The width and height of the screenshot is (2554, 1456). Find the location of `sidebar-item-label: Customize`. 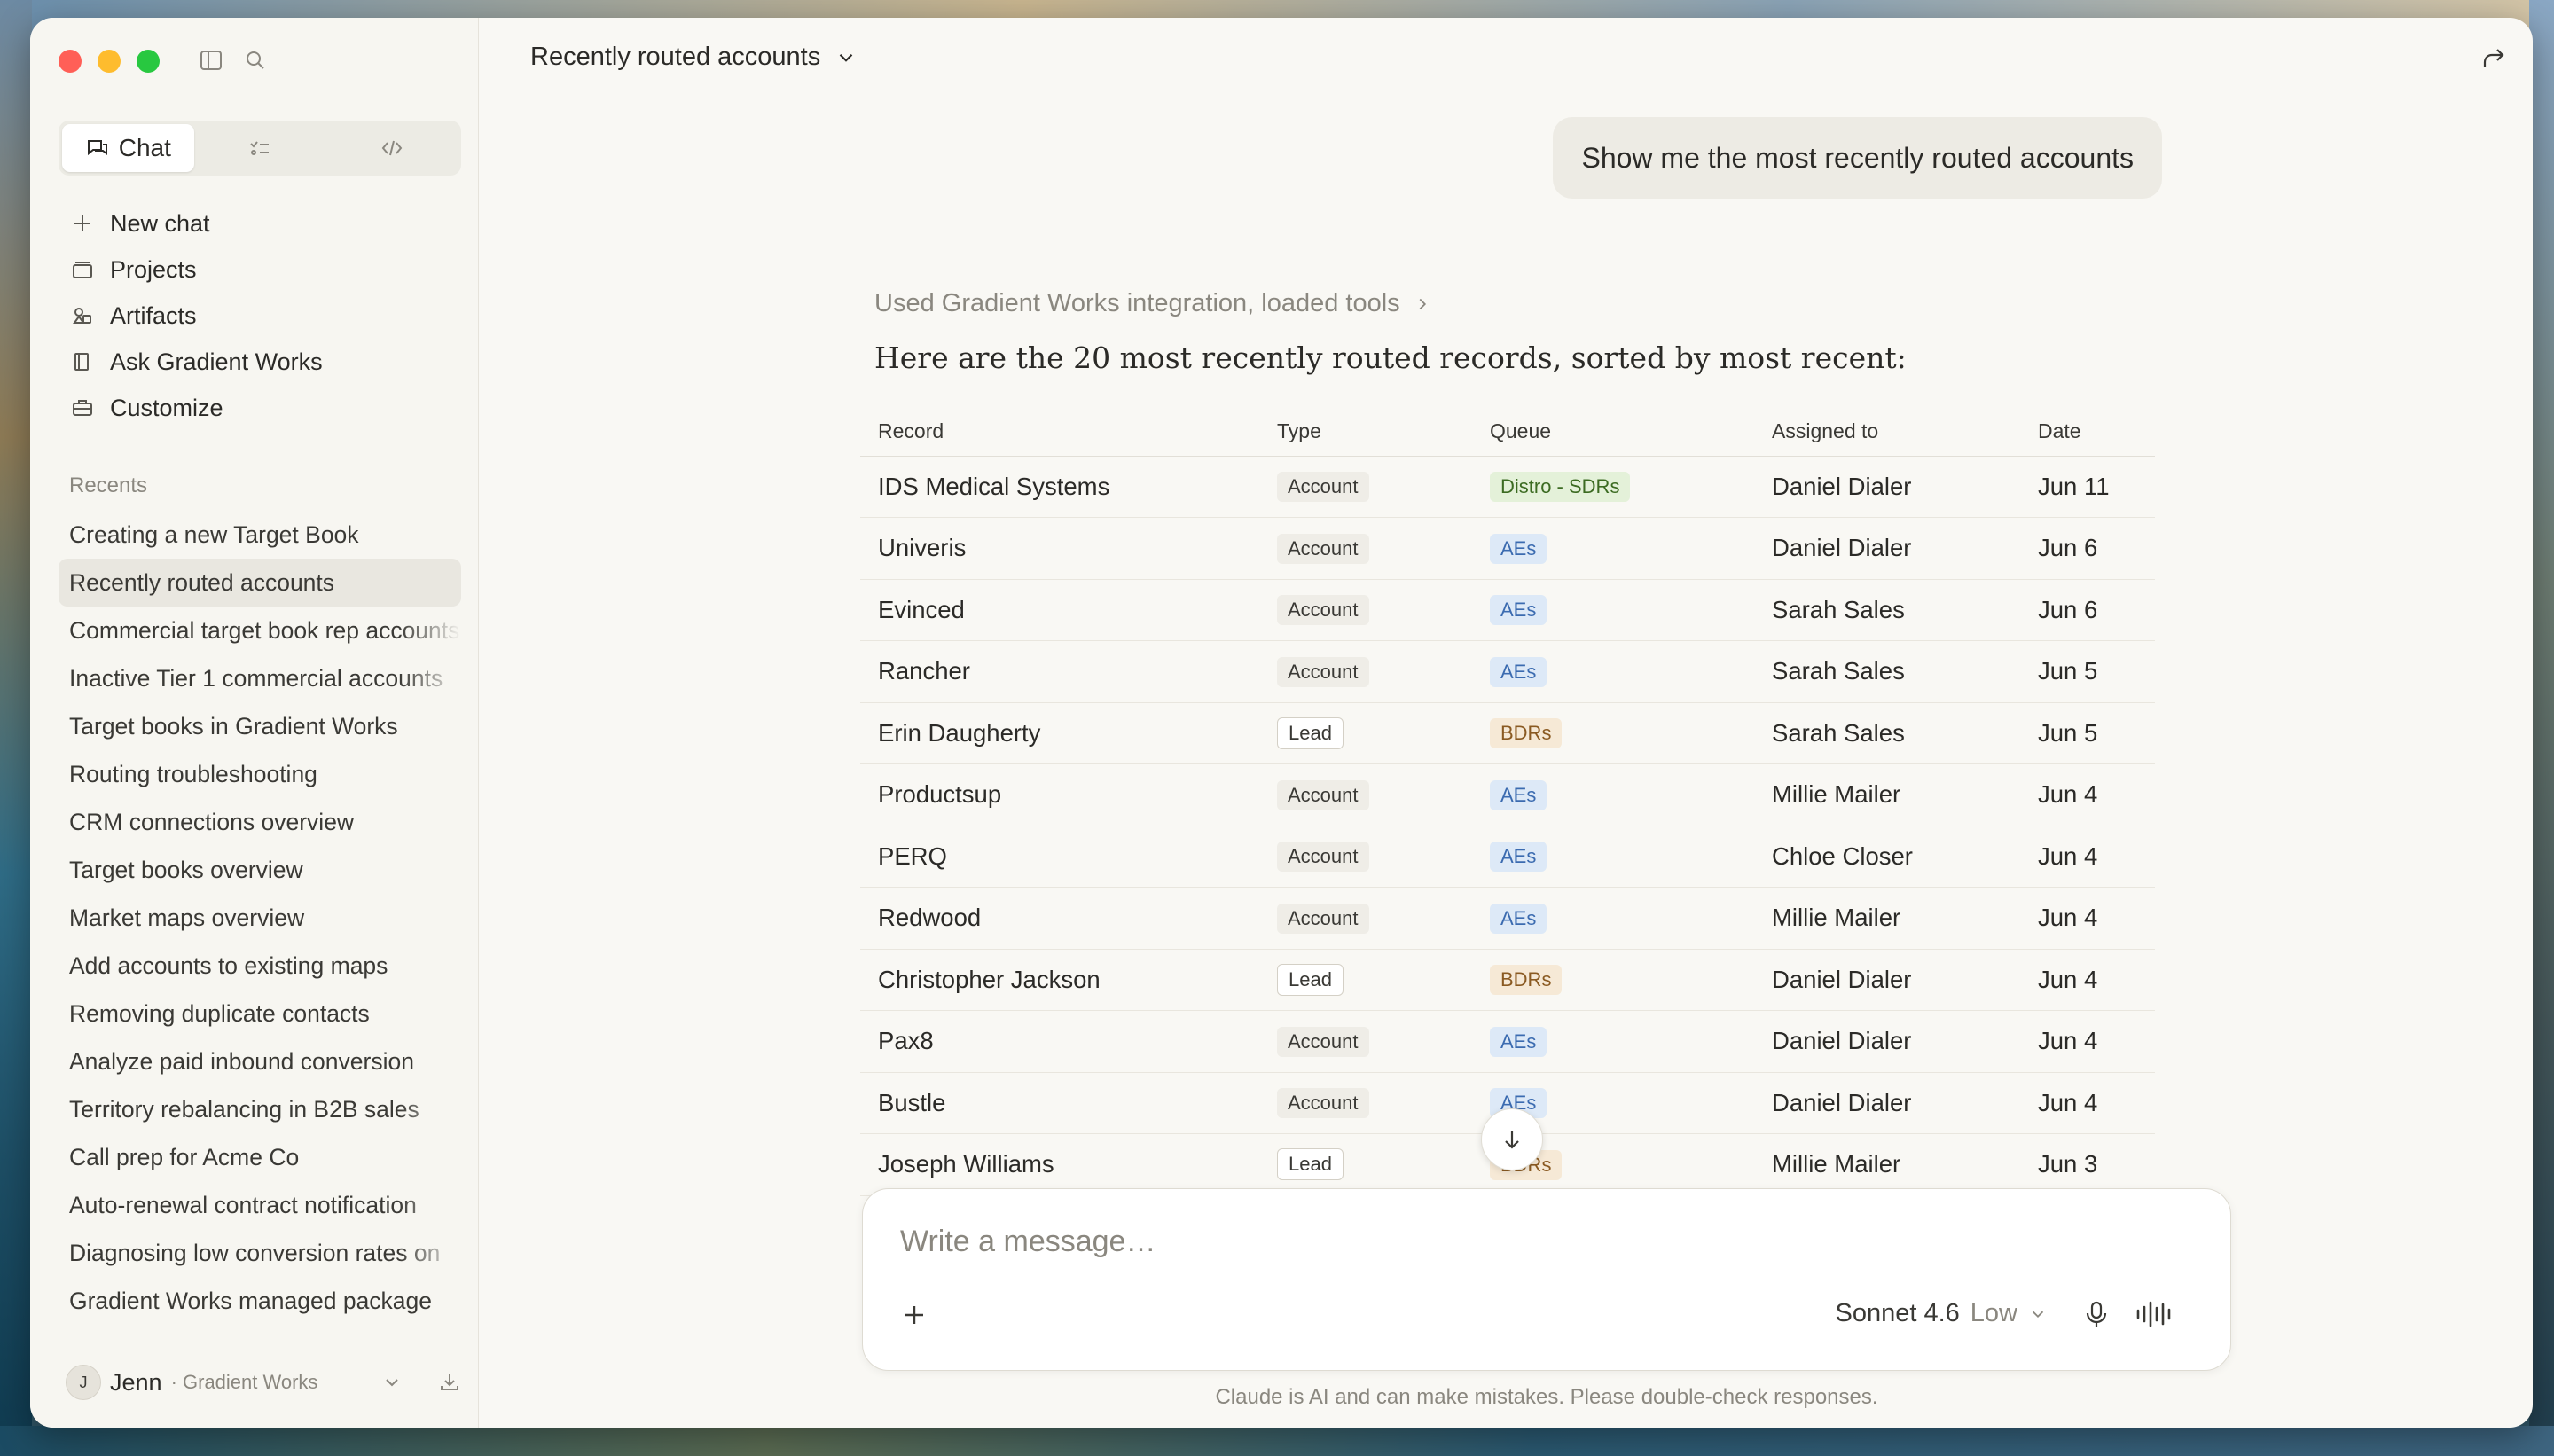

sidebar-item-label: Customize is located at coordinates (166, 407).